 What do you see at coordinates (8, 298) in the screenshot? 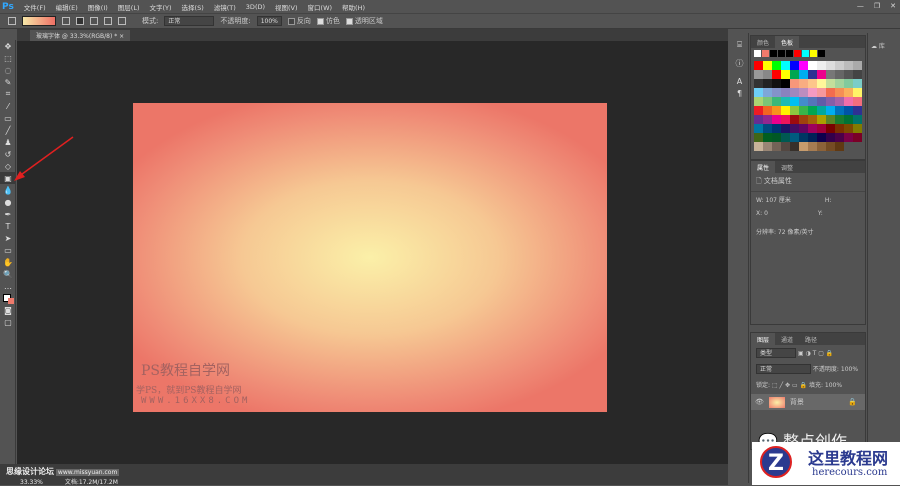
I see `color-swatch-icon` at bounding box center [8, 298].